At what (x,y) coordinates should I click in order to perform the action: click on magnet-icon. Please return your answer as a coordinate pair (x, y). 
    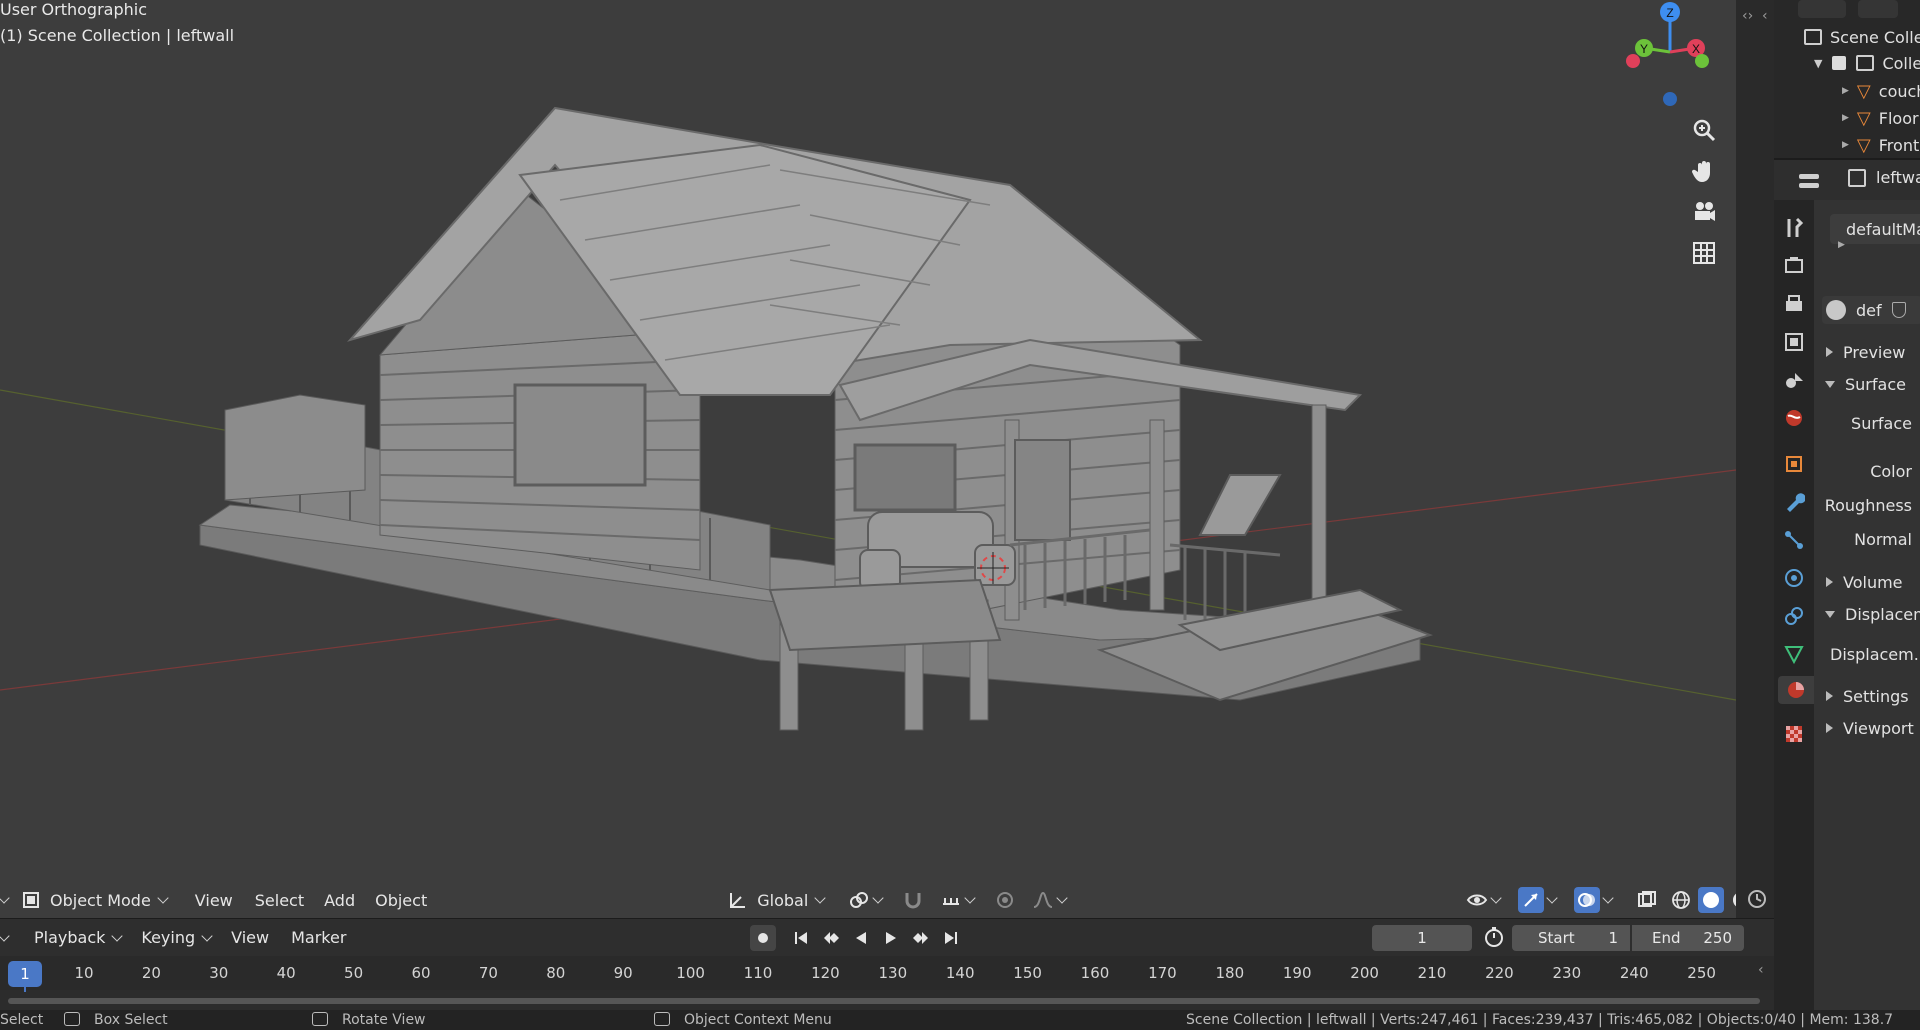
    Looking at the image, I should click on (913, 900).